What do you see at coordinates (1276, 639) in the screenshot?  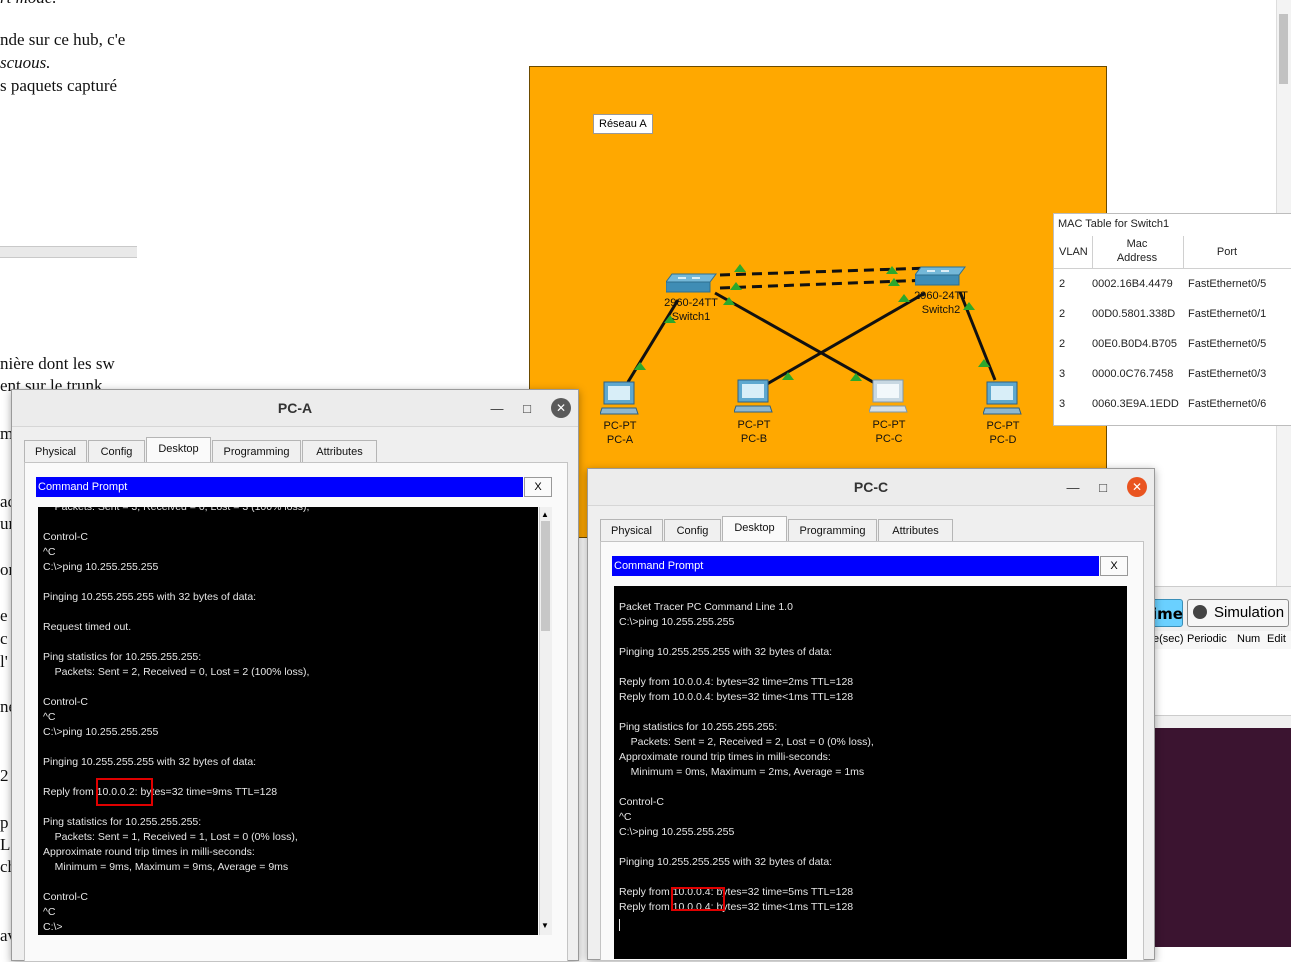 I see `col-edit: Edit` at bounding box center [1276, 639].